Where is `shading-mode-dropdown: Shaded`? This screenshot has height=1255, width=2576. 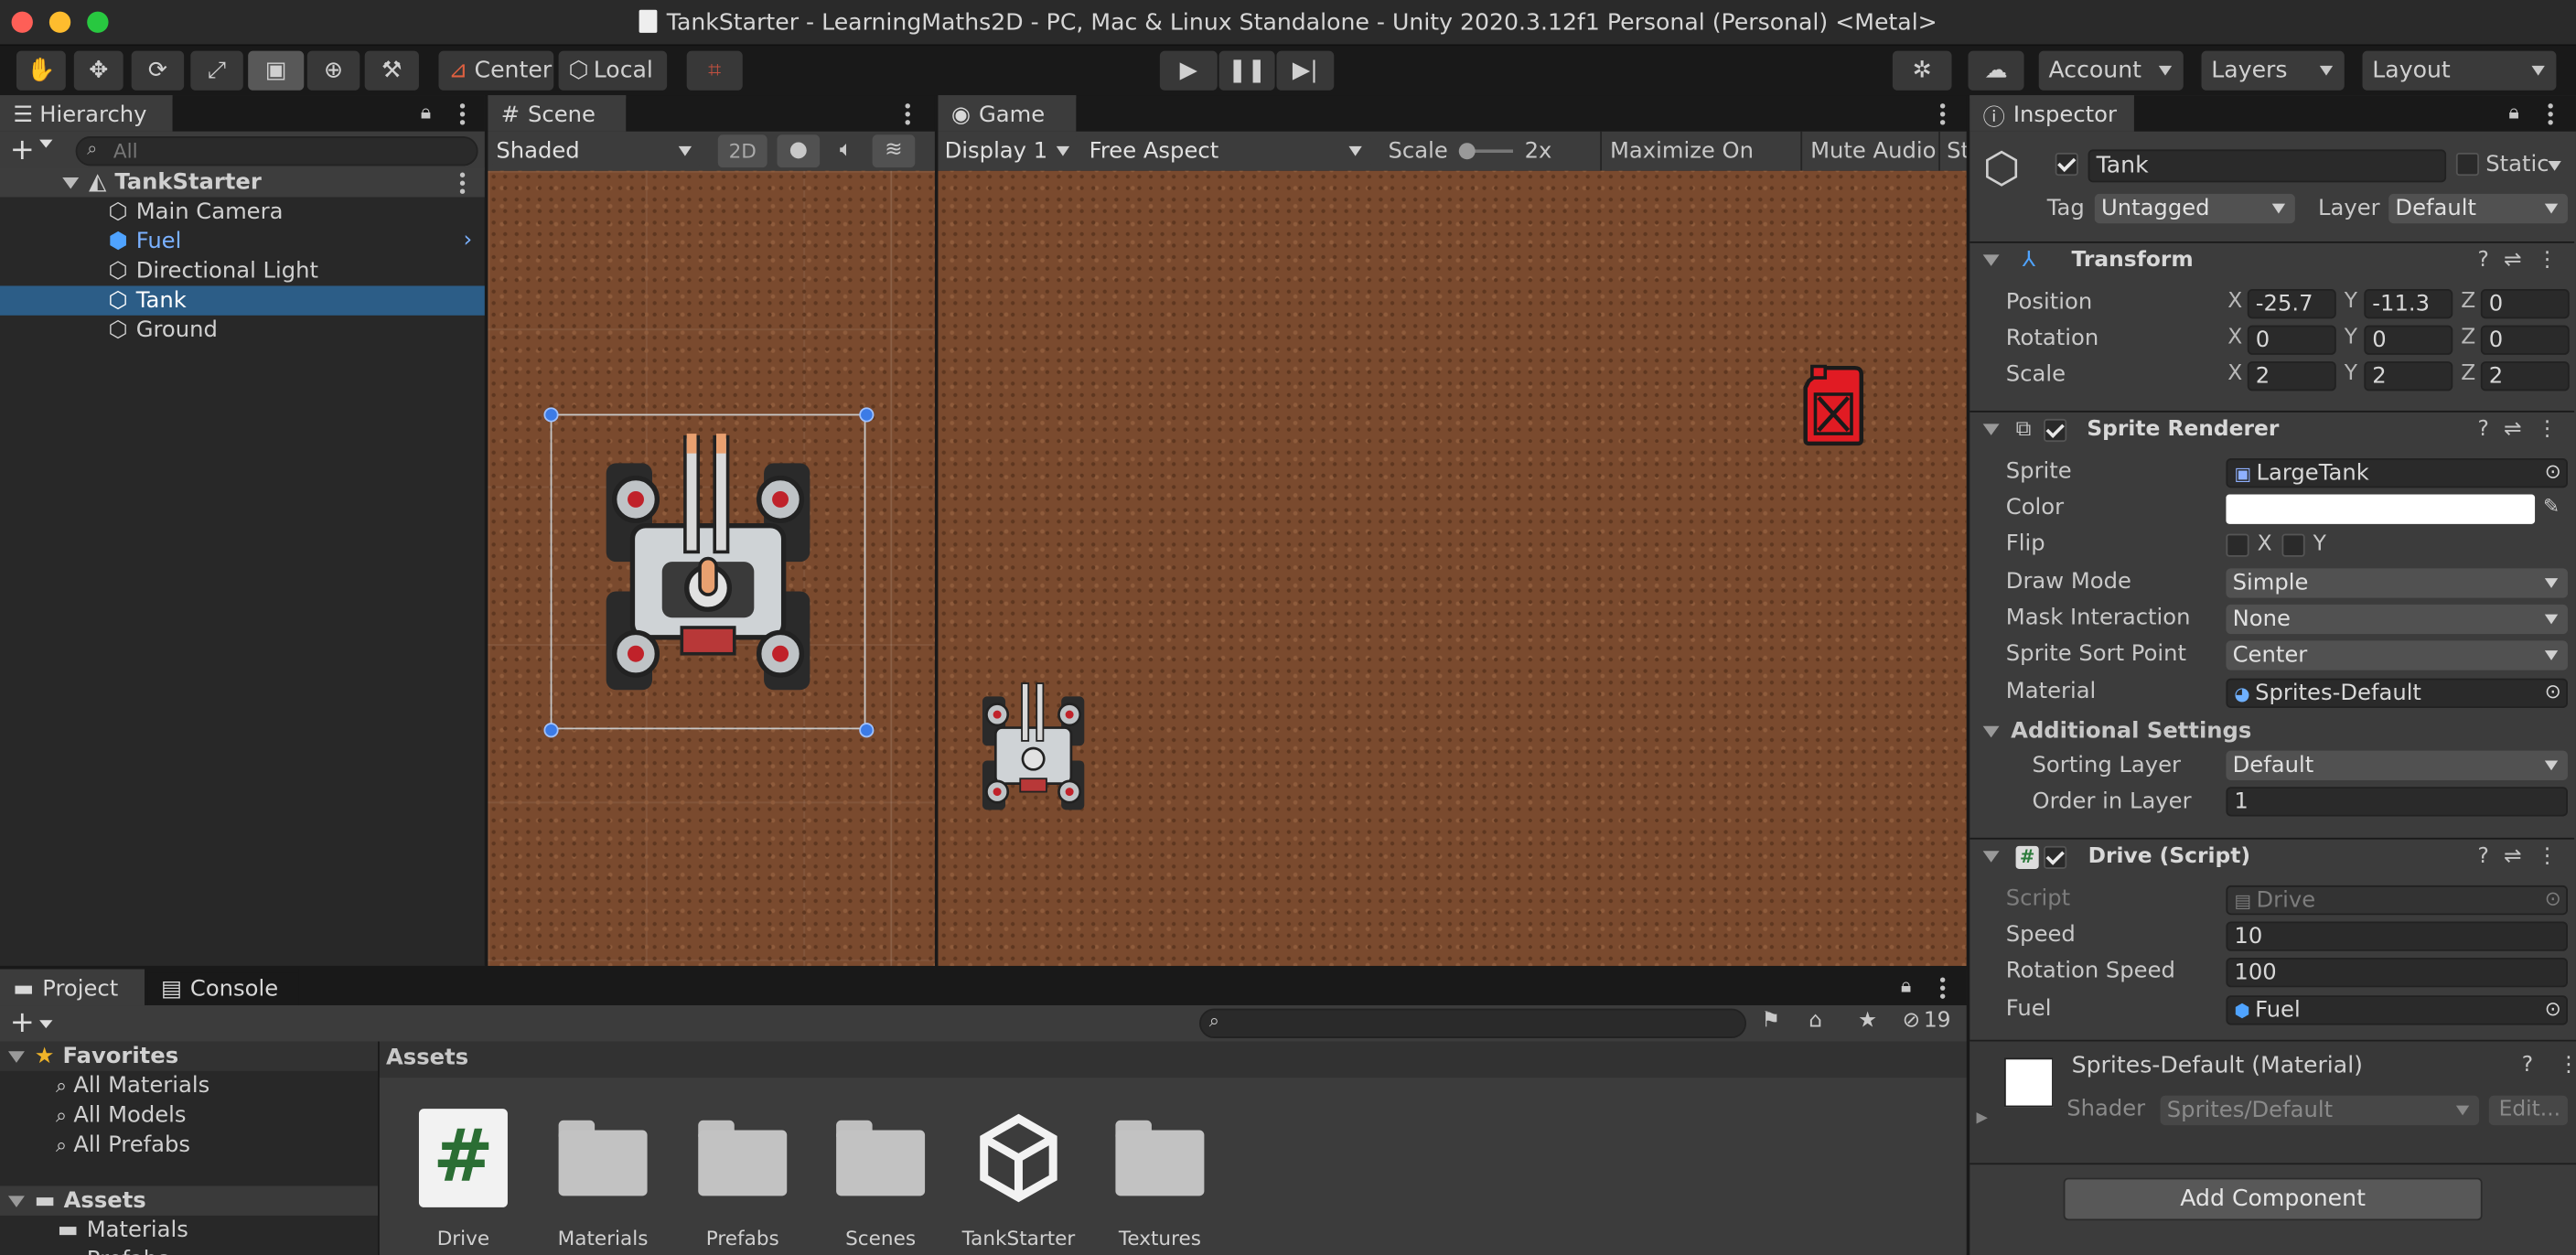
shading-mode-dropdown: Shaded is located at coordinates (596, 151).